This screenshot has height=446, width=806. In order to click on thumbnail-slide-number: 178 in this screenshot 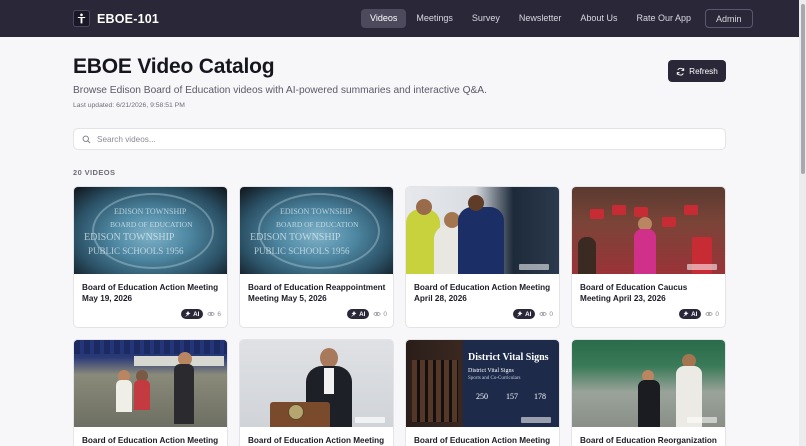, I will do `click(540, 396)`.